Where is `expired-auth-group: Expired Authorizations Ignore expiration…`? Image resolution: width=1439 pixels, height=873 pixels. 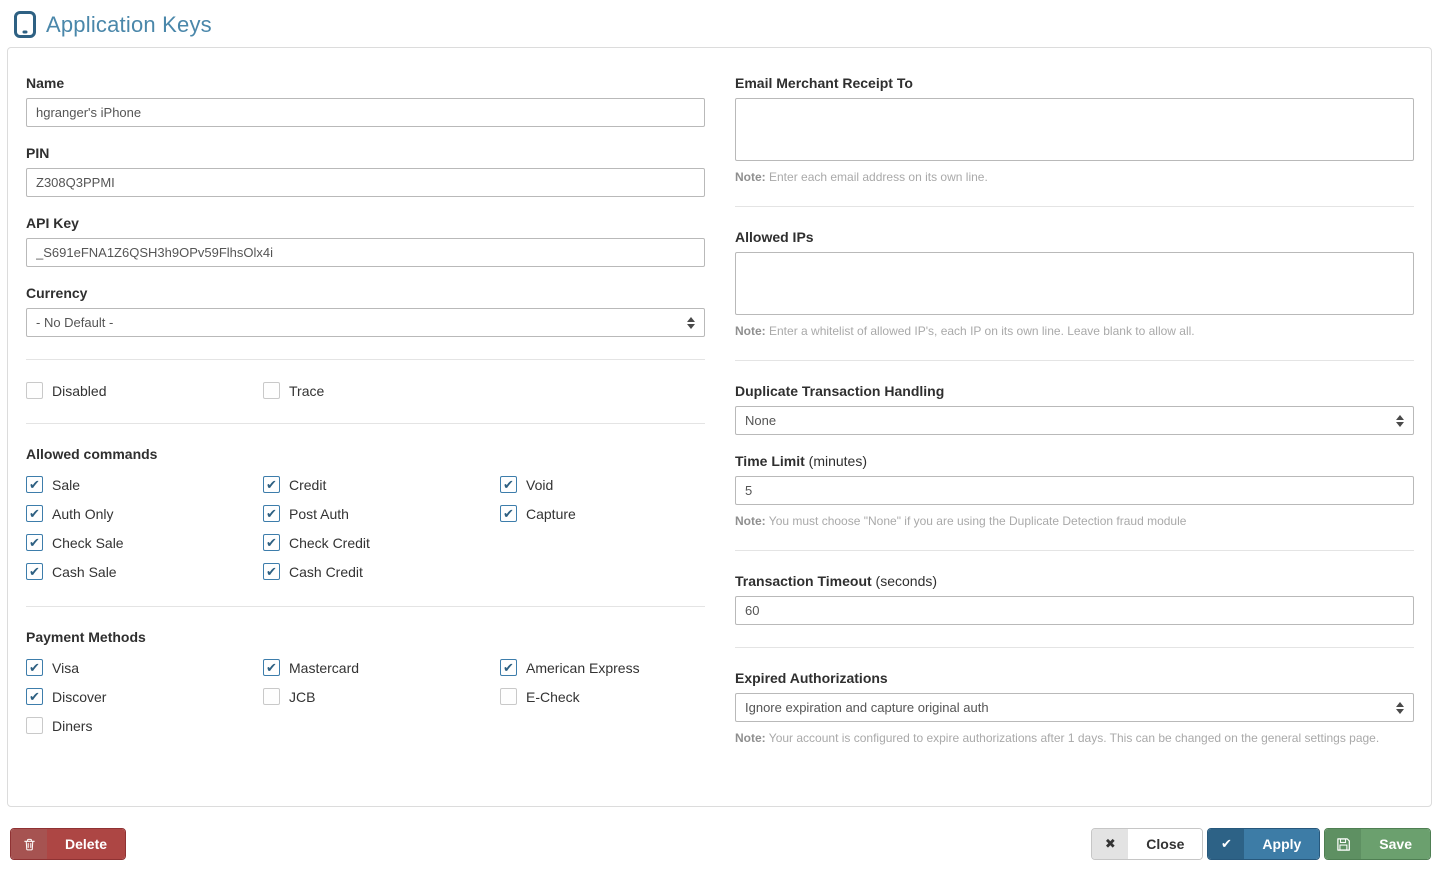 expired-auth-group: Expired Authorizations Ignore expiration… is located at coordinates (1074, 707).